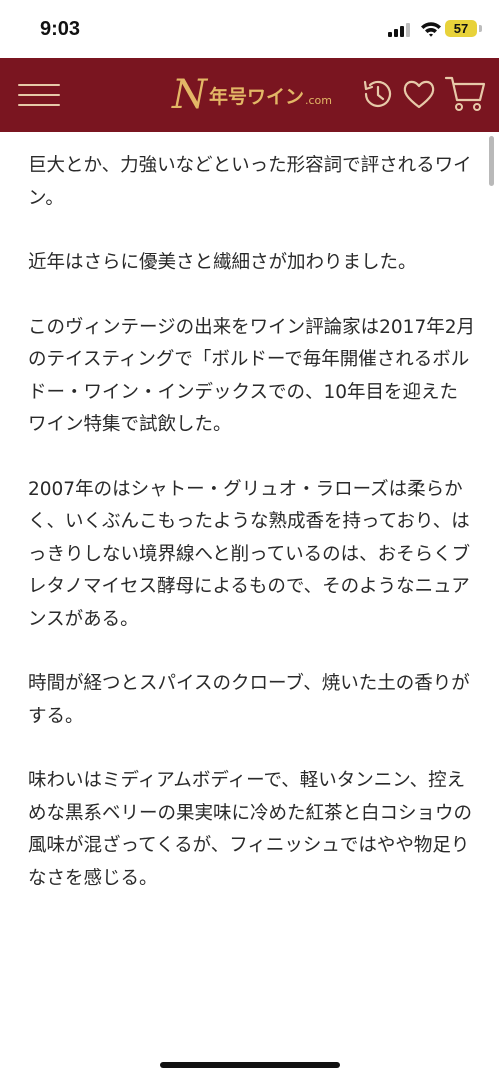 The width and height of the screenshot is (499, 1080). What do you see at coordinates (319, 100) in the screenshot?
I see `logo-suffix: .com` at bounding box center [319, 100].